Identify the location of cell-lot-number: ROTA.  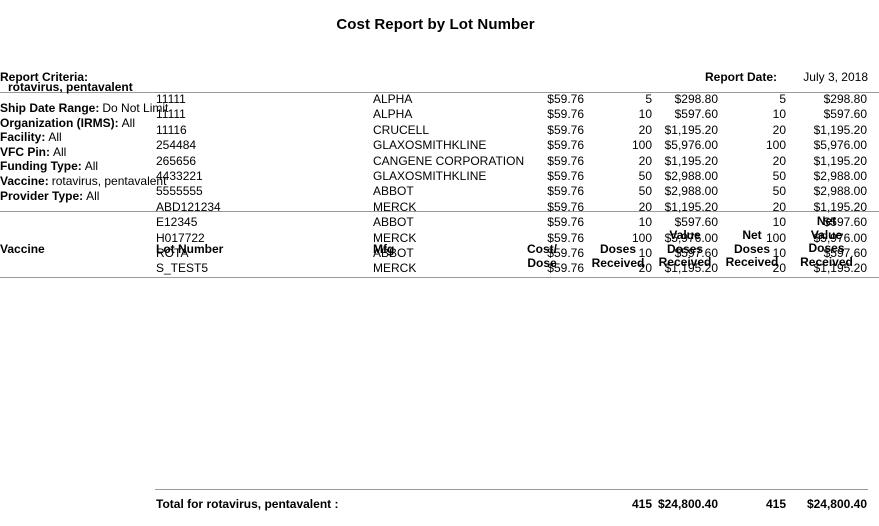
(172, 252).